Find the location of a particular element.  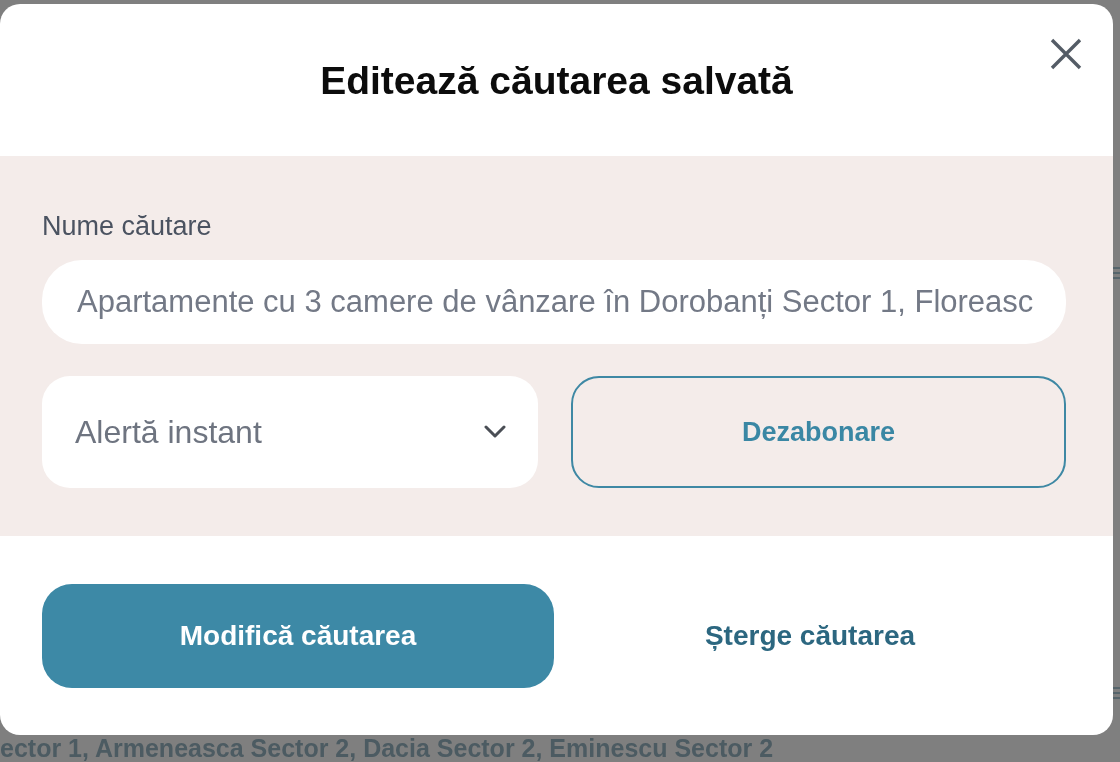

close-icon is located at coordinates (1066, 54).